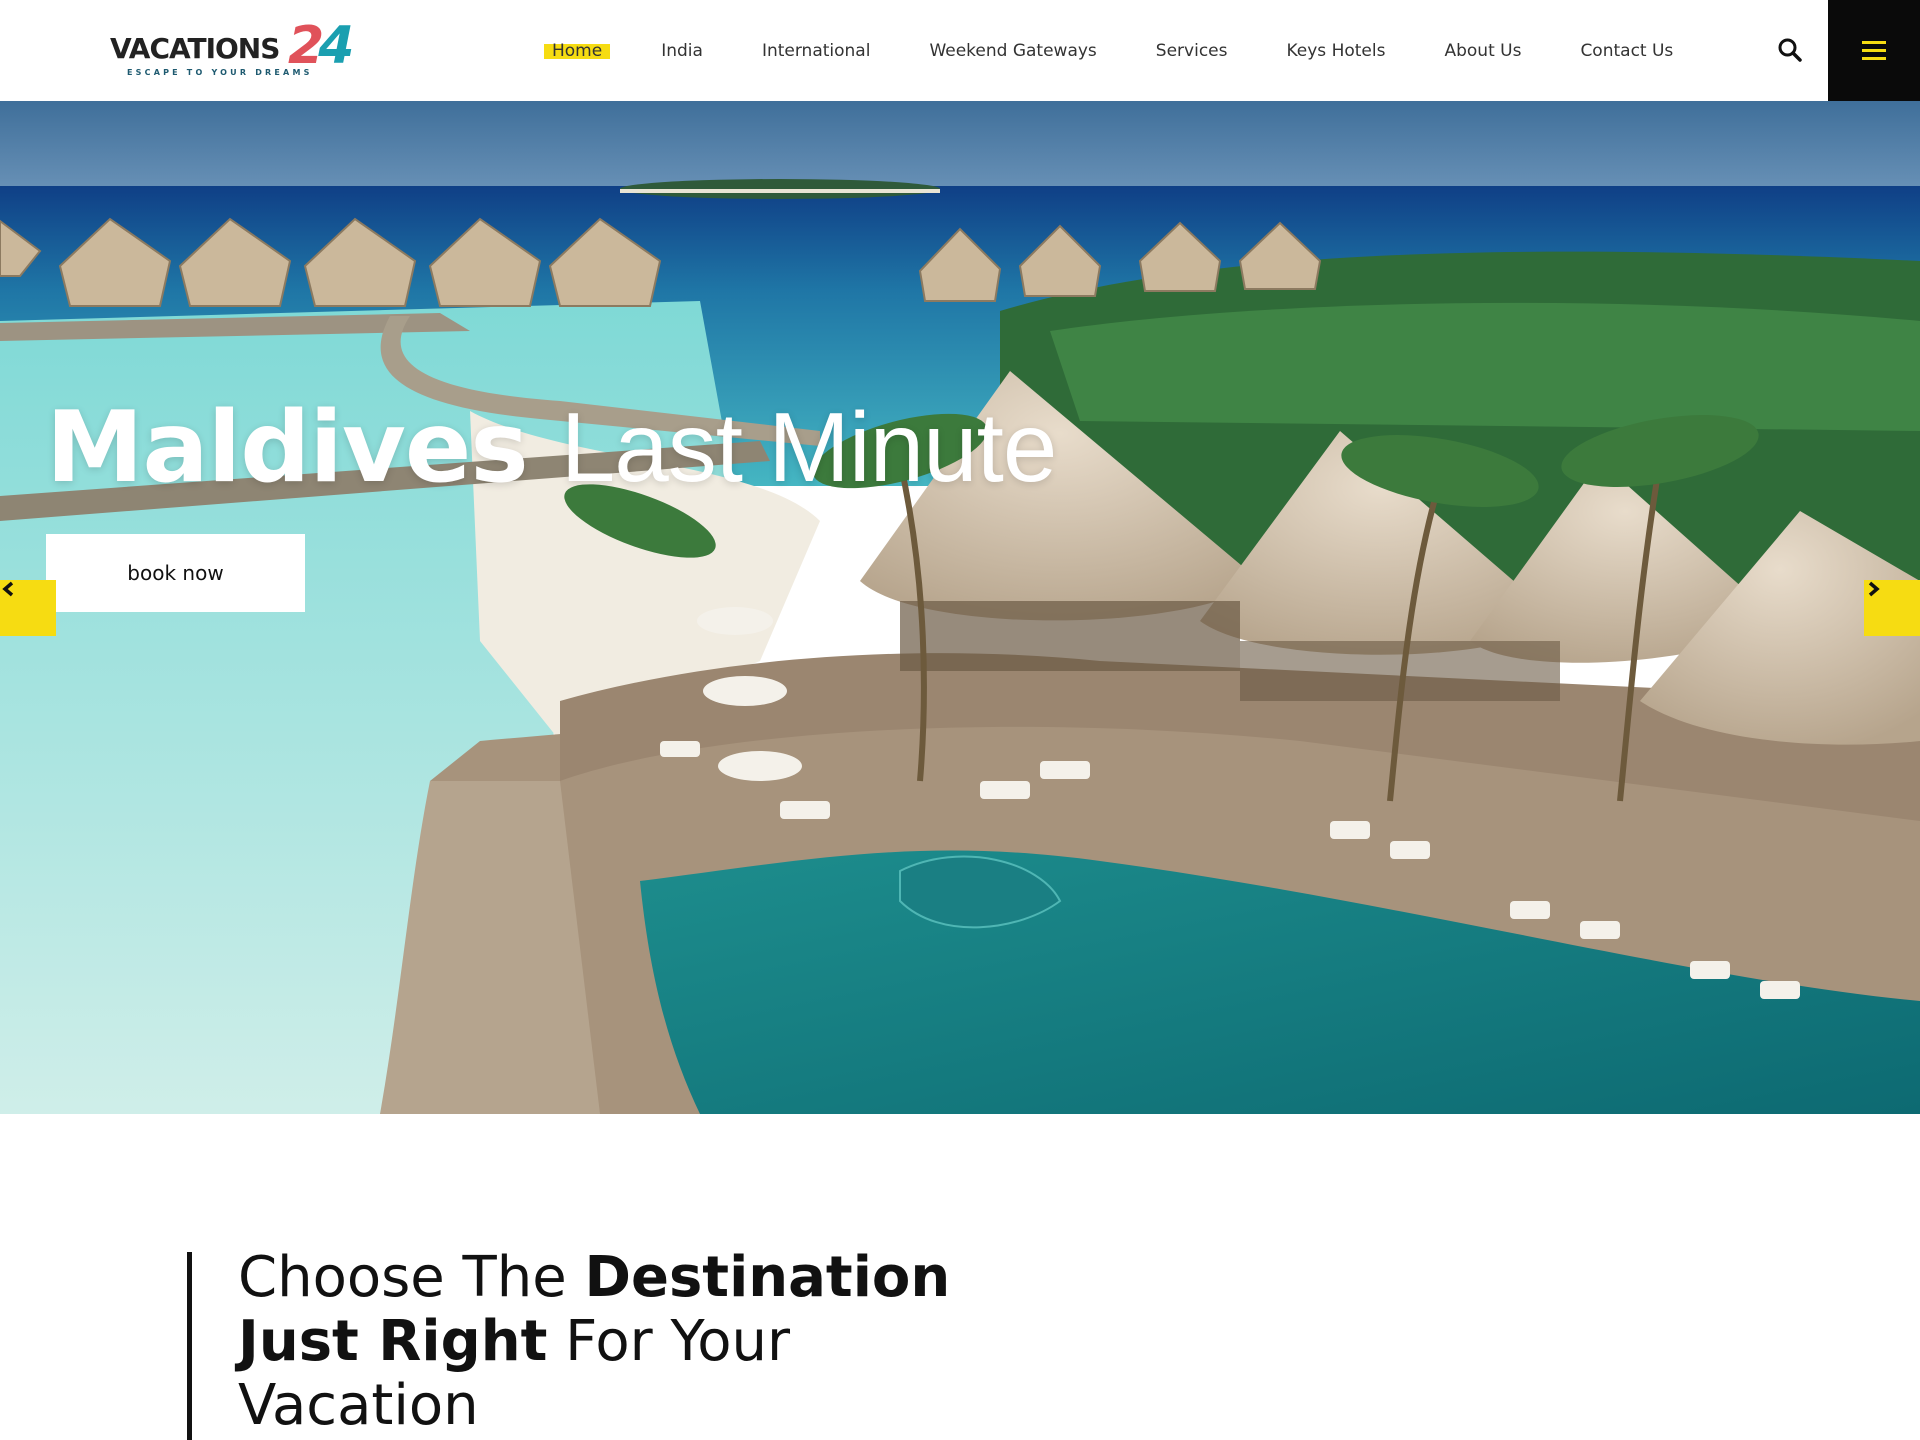 The width and height of the screenshot is (1920, 1440). I want to click on nav-item-international: International, so click(816, 51).